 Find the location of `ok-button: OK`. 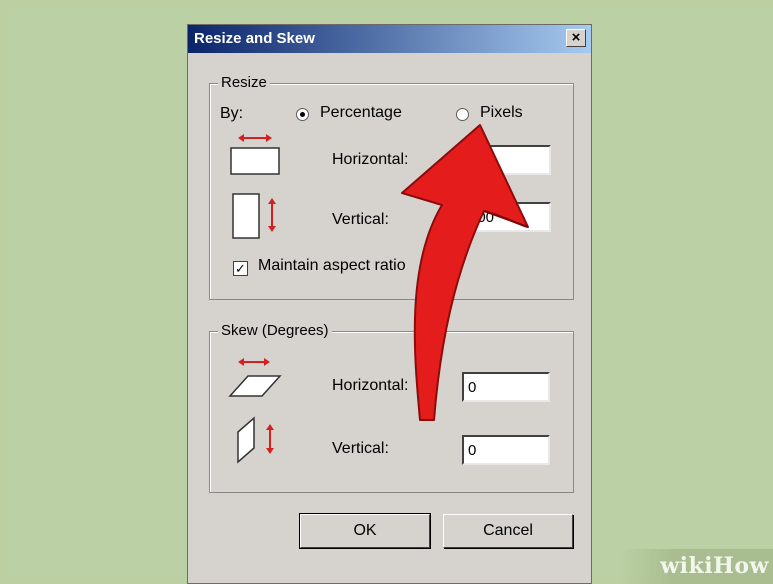

ok-button: OK is located at coordinates (365, 531).